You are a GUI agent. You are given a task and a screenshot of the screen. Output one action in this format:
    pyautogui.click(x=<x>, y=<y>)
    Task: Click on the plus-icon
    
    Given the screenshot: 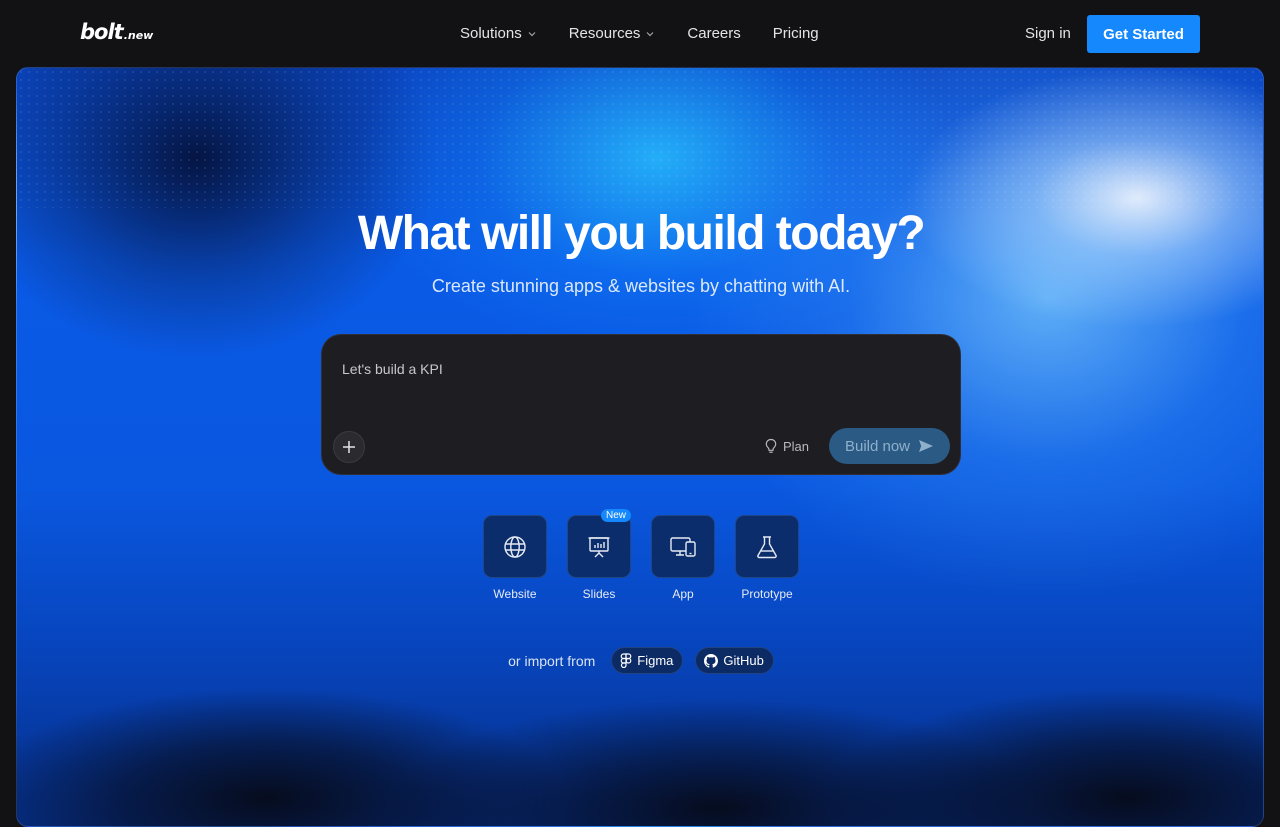 What is the action you would take?
    pyautogui.click(x=349, y=447)
    